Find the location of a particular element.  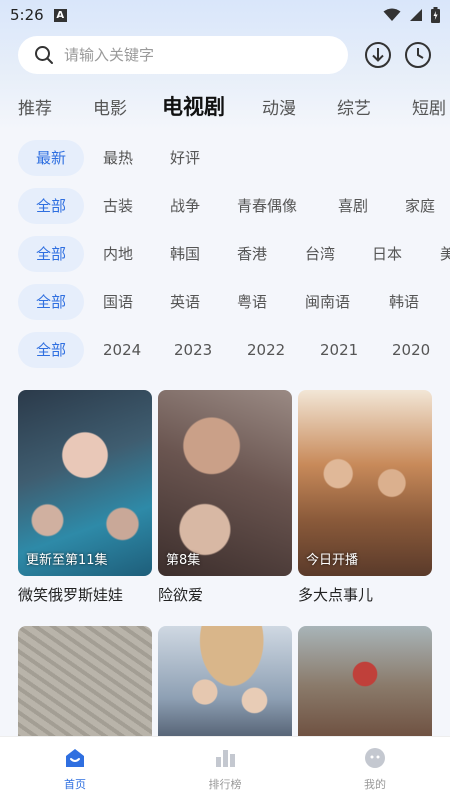

episode-badge: 更新至第11集 is located at coordinates (67, 560).